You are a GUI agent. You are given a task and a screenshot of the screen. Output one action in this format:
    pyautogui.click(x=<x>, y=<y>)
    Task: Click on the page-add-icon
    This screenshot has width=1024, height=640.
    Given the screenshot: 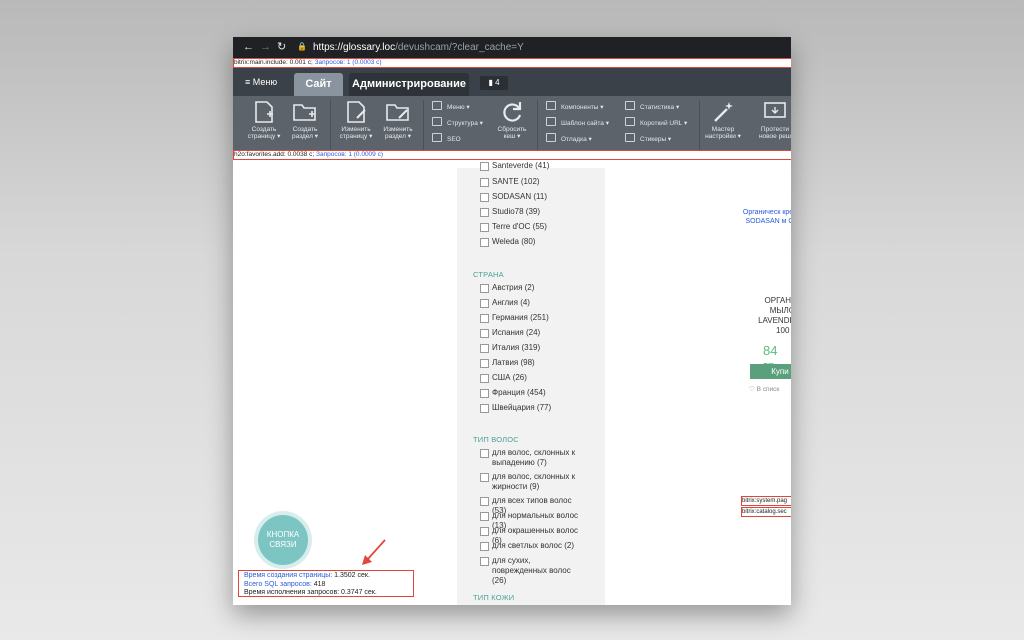 What is the action you would take?
    pyautogui.click(x=264, y=112)
    